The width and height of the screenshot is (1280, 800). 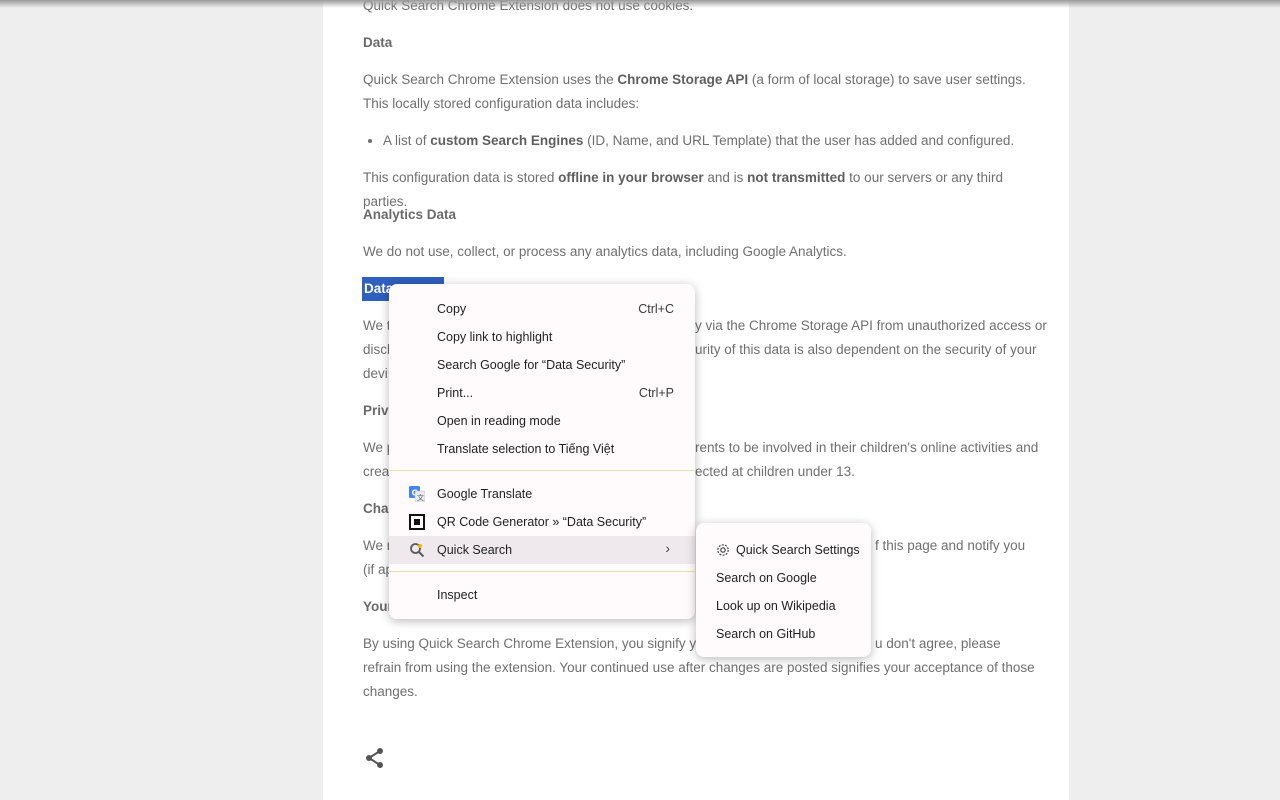 What do you see at coordinates (417, 550) in the screenshot?
I see `quick-search-icon` at bounding box center [417, 550].